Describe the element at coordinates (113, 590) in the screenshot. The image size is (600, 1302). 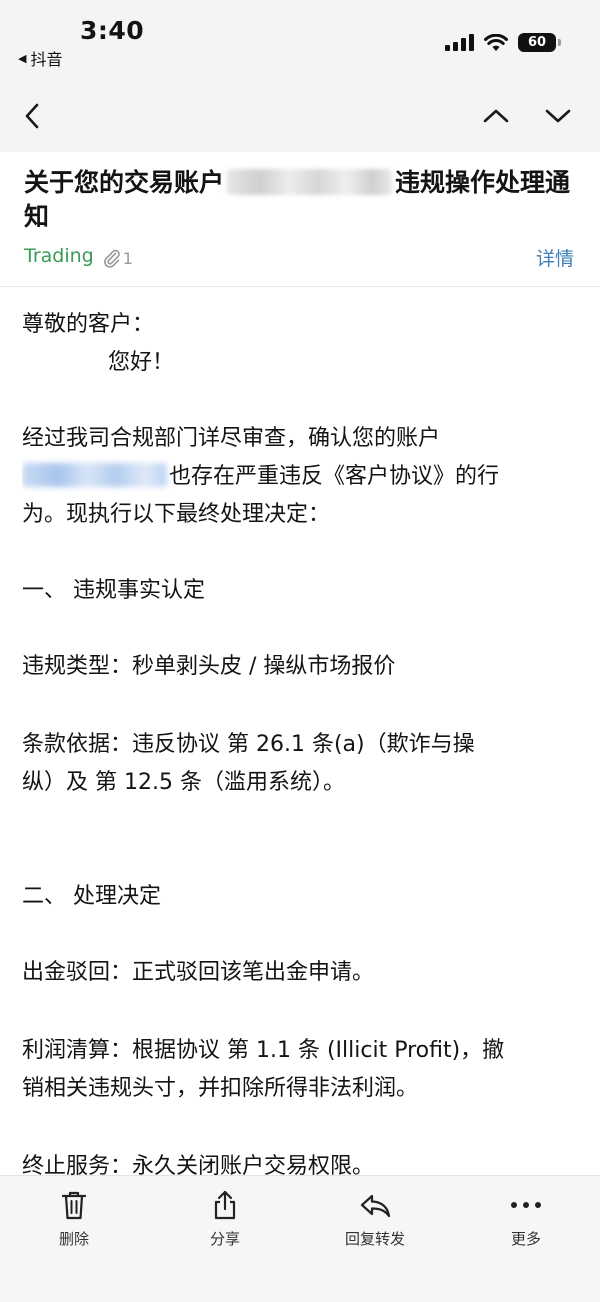
I see `section-1-title: 一、 违规事实认定` at that location.